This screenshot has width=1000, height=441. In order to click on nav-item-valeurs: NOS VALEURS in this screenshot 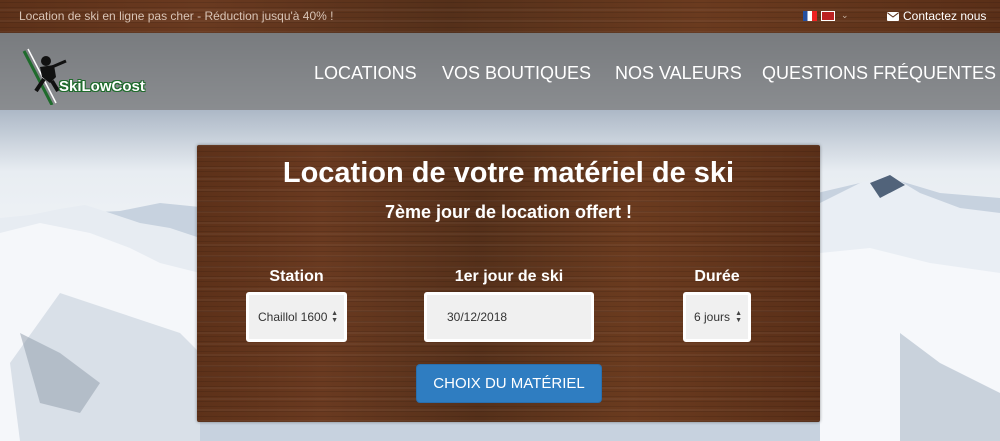, I will do `click(678, 73)`.